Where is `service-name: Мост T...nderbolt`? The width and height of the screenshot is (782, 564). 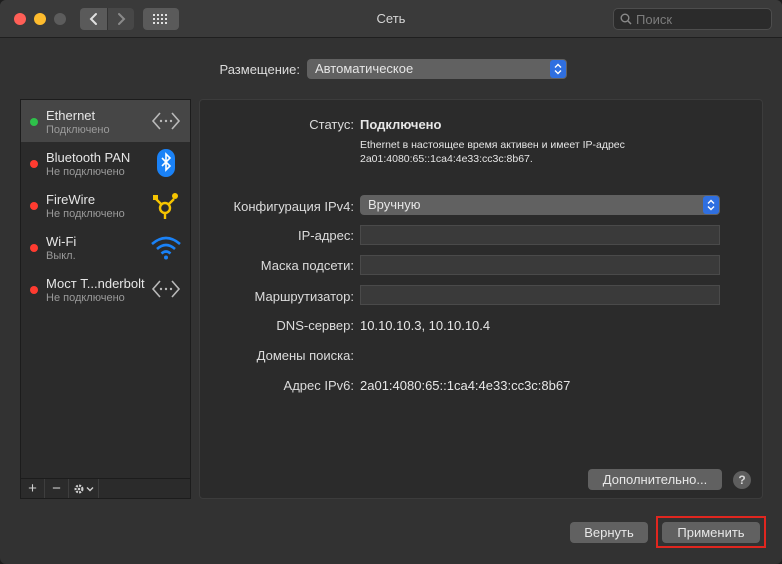
service-name: Мост T...nderbolt is located at coordinates (95, 283).